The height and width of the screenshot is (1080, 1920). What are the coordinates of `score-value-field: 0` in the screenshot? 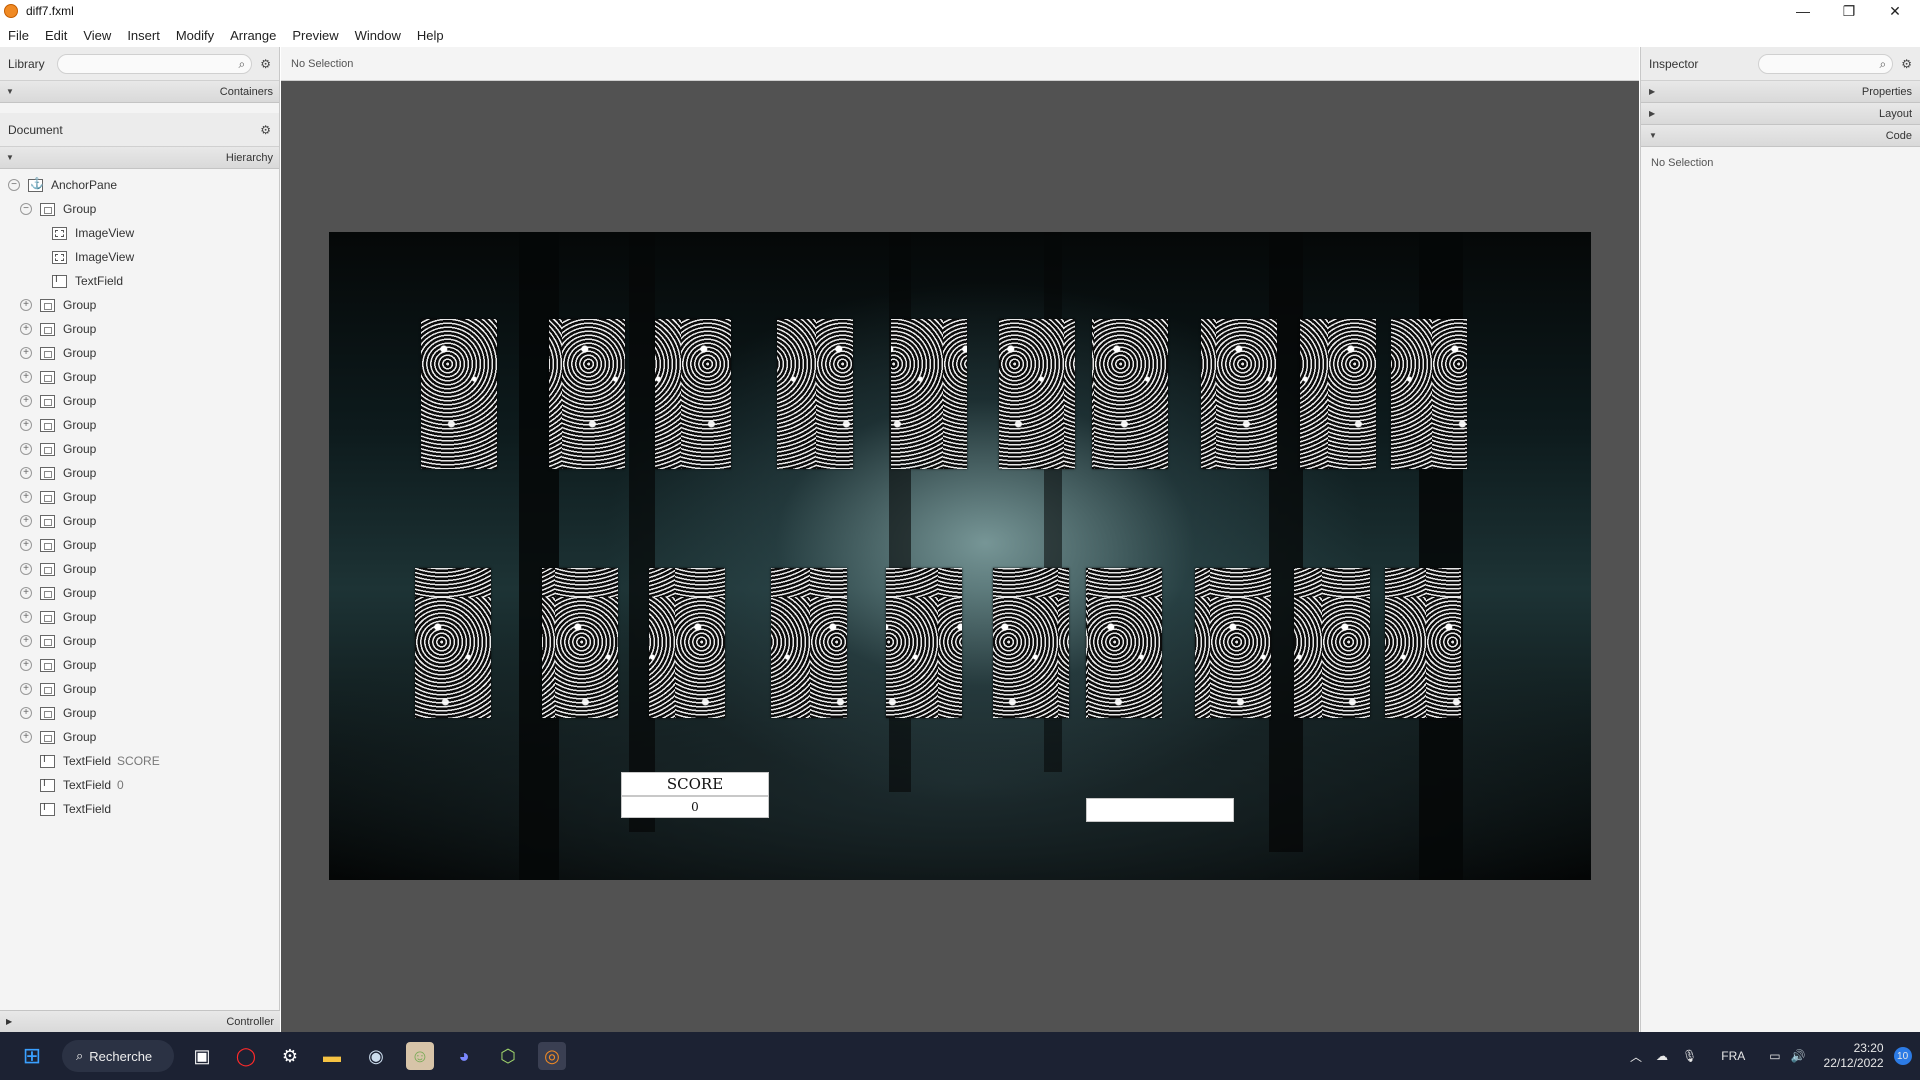 It's located at (695, 807).